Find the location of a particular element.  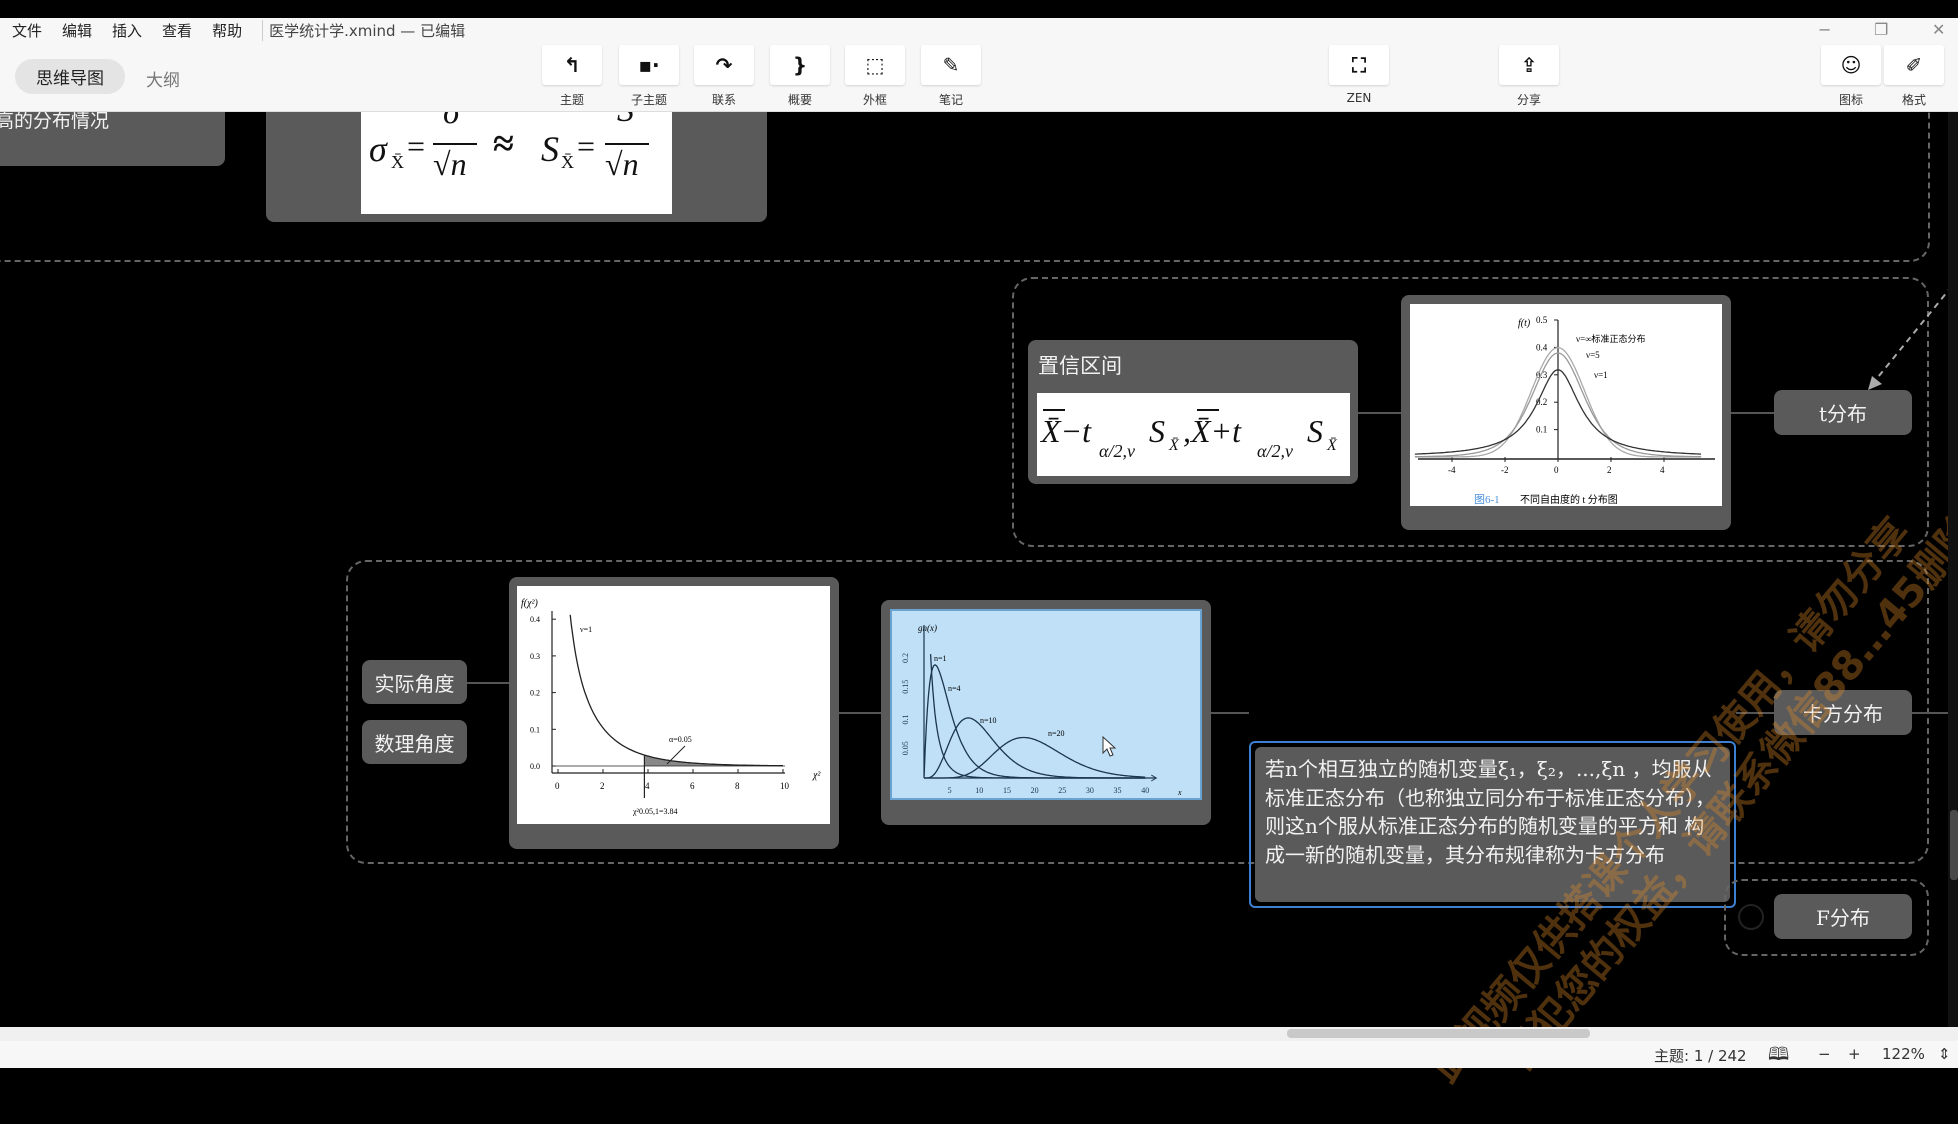

topic-label: F分布 is located at coordinates (1843, 918).